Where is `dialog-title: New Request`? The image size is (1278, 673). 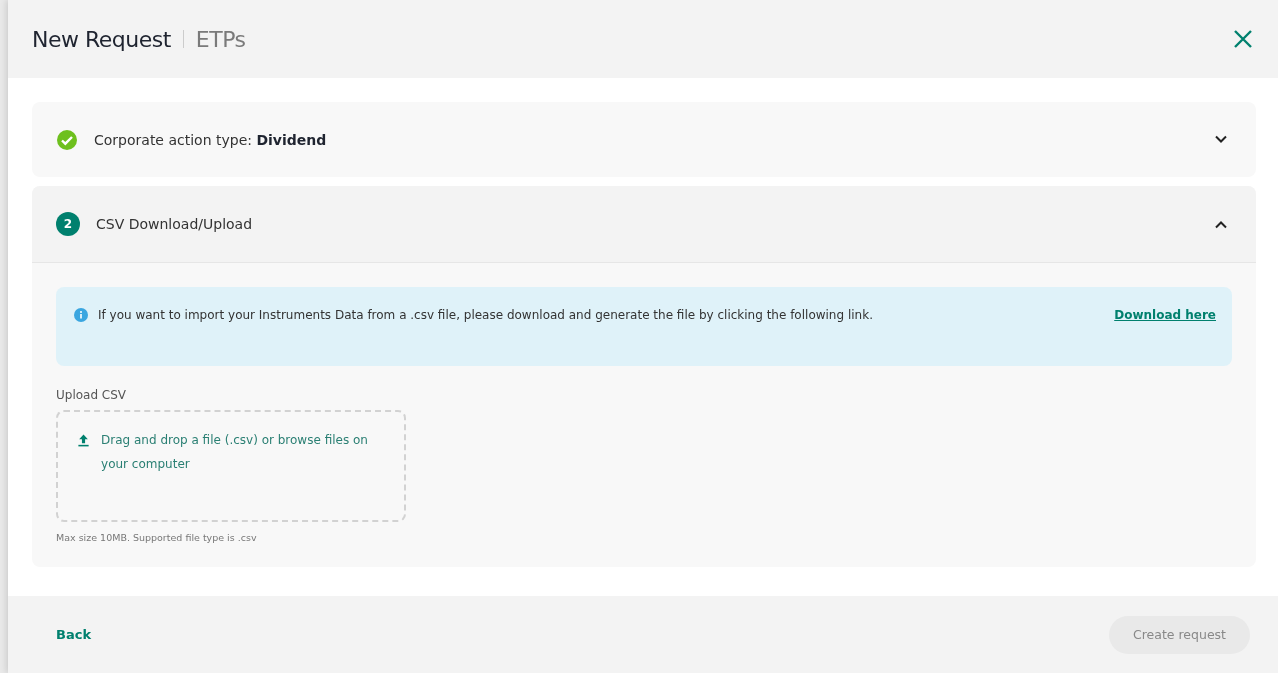 dialog-title: New Request is located at coordinates (101, 39).